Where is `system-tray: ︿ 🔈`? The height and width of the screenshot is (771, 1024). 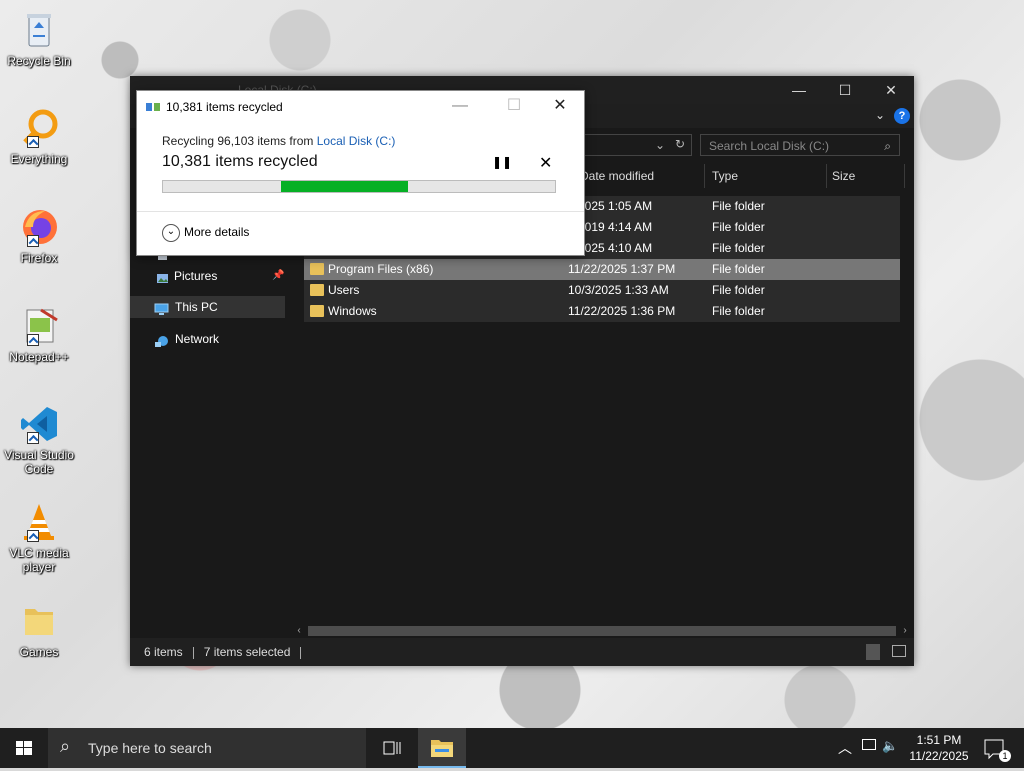 system-tray: ︿ 🔈 is located at coordinates (868, 748).